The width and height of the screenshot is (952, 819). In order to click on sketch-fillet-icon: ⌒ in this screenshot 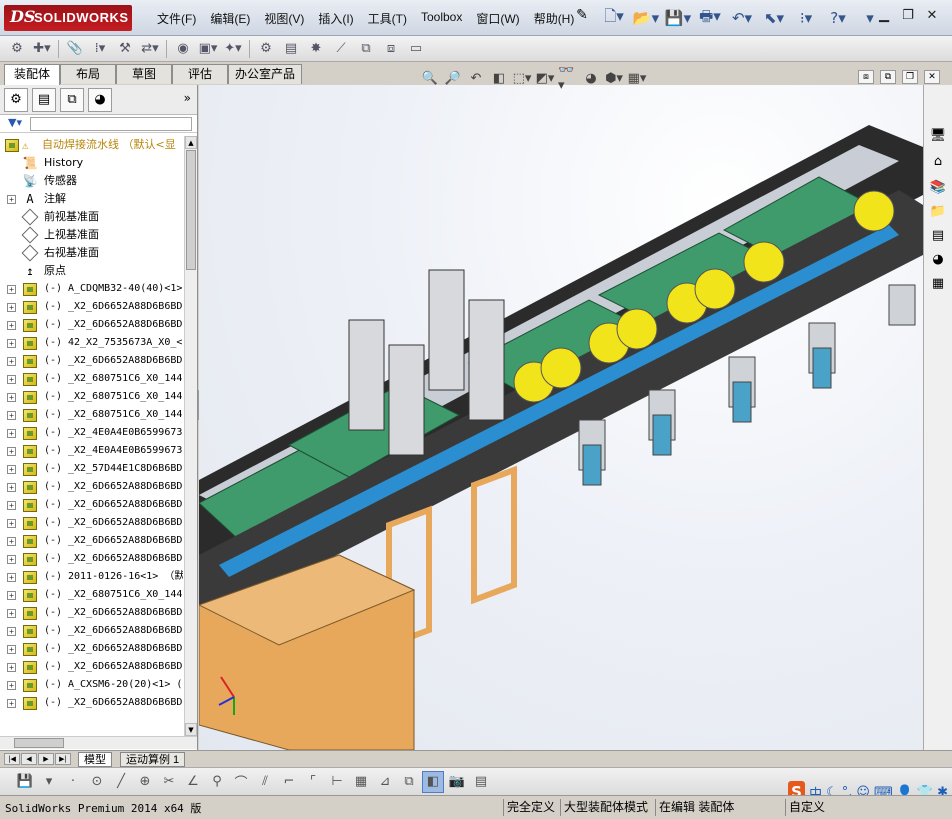, I will do `click(241, 782)`.